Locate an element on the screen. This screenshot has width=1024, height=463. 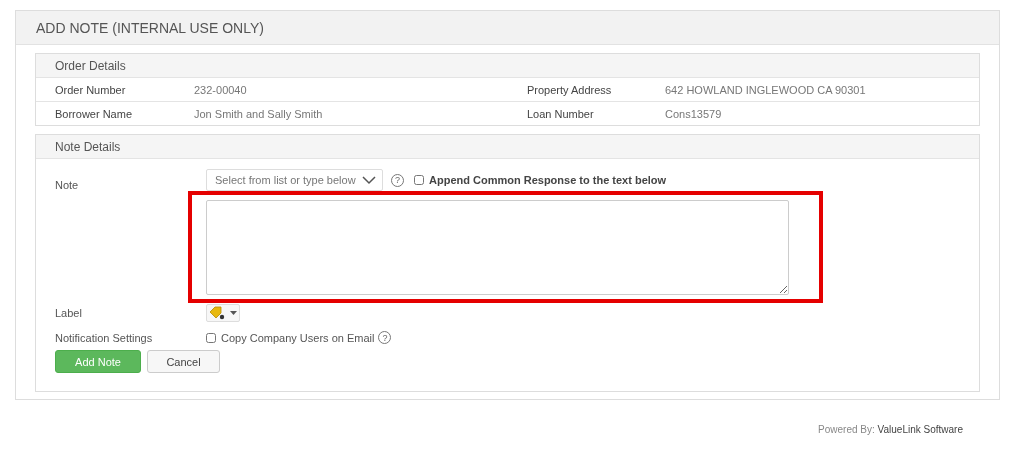
field-label: Property Address is located at coordinates (570, 89).